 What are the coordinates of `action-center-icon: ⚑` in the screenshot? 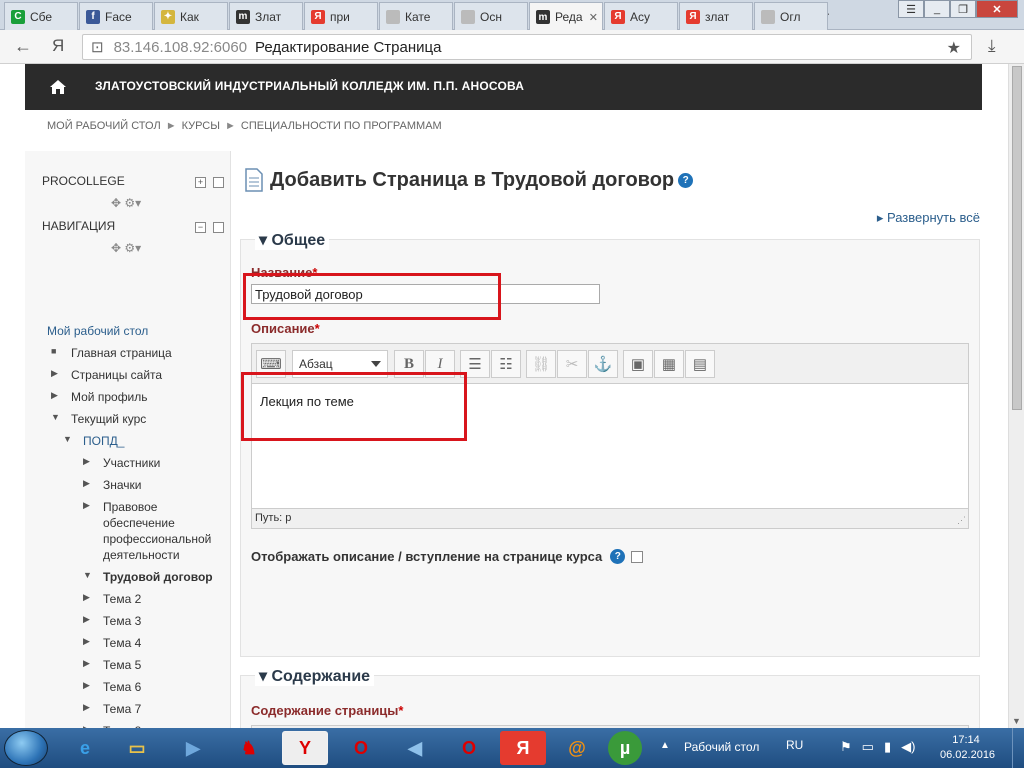 It's located at (846, 747).